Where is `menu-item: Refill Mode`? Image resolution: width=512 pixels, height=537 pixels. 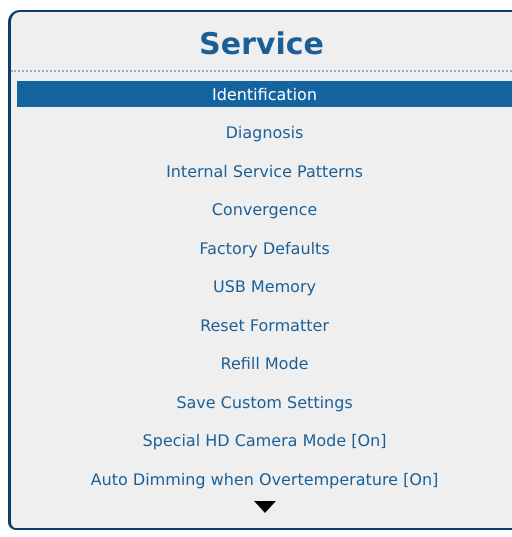
menu-item: Refill Mode is located at coordinates (264, 363).